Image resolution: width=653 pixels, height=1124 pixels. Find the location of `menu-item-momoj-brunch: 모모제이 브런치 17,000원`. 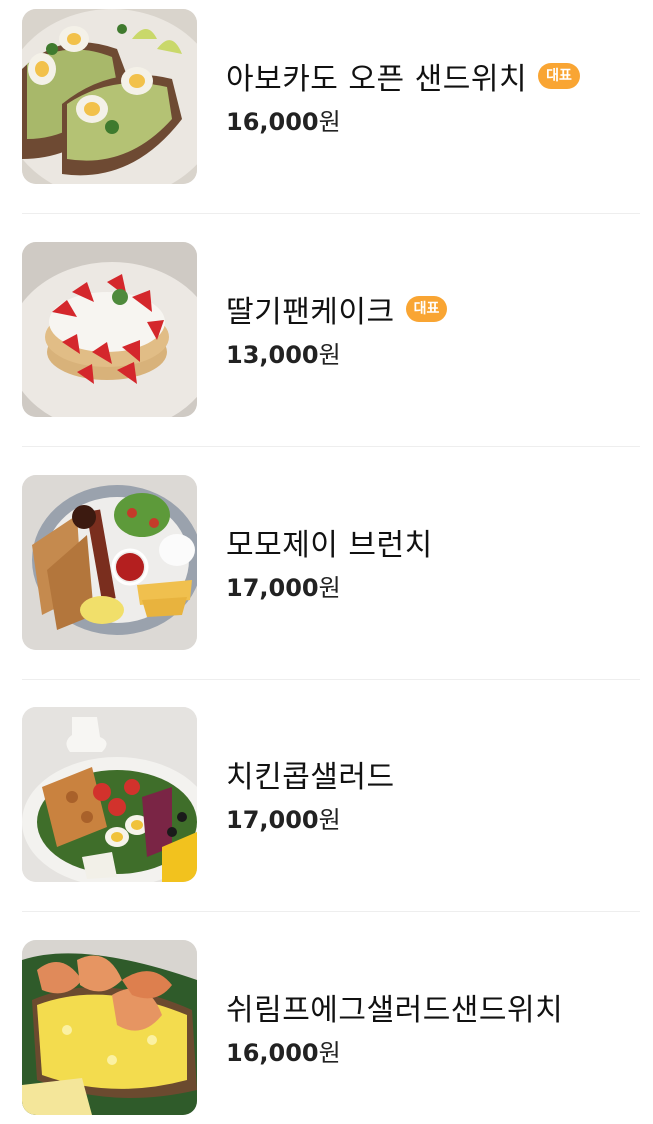

menu-item-momoj-brunch: 모모제이 브런치 17,000원 is located at coordinates (331, 562).